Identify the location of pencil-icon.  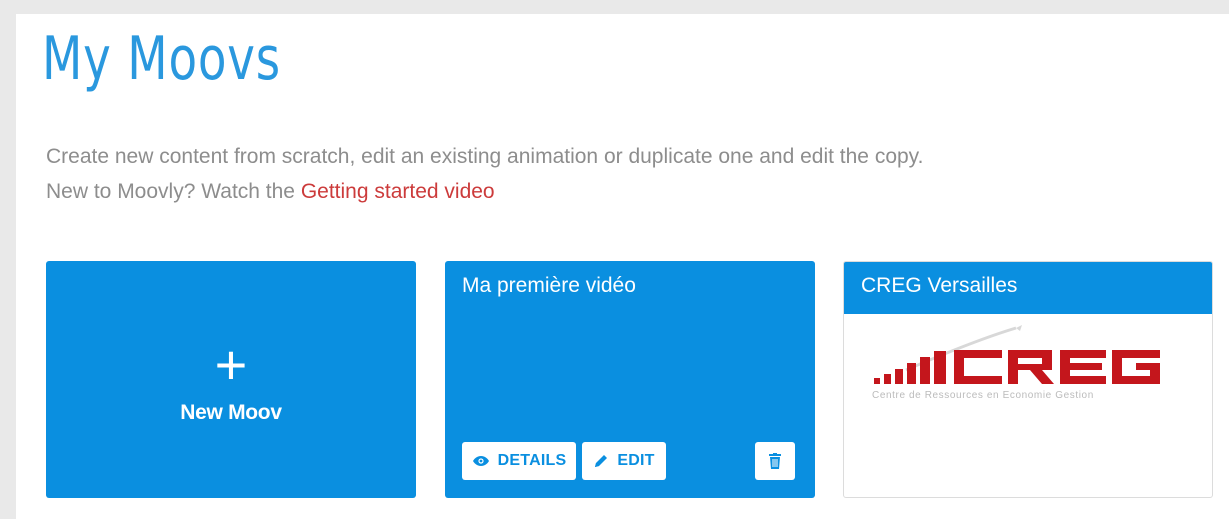
(601, 461).